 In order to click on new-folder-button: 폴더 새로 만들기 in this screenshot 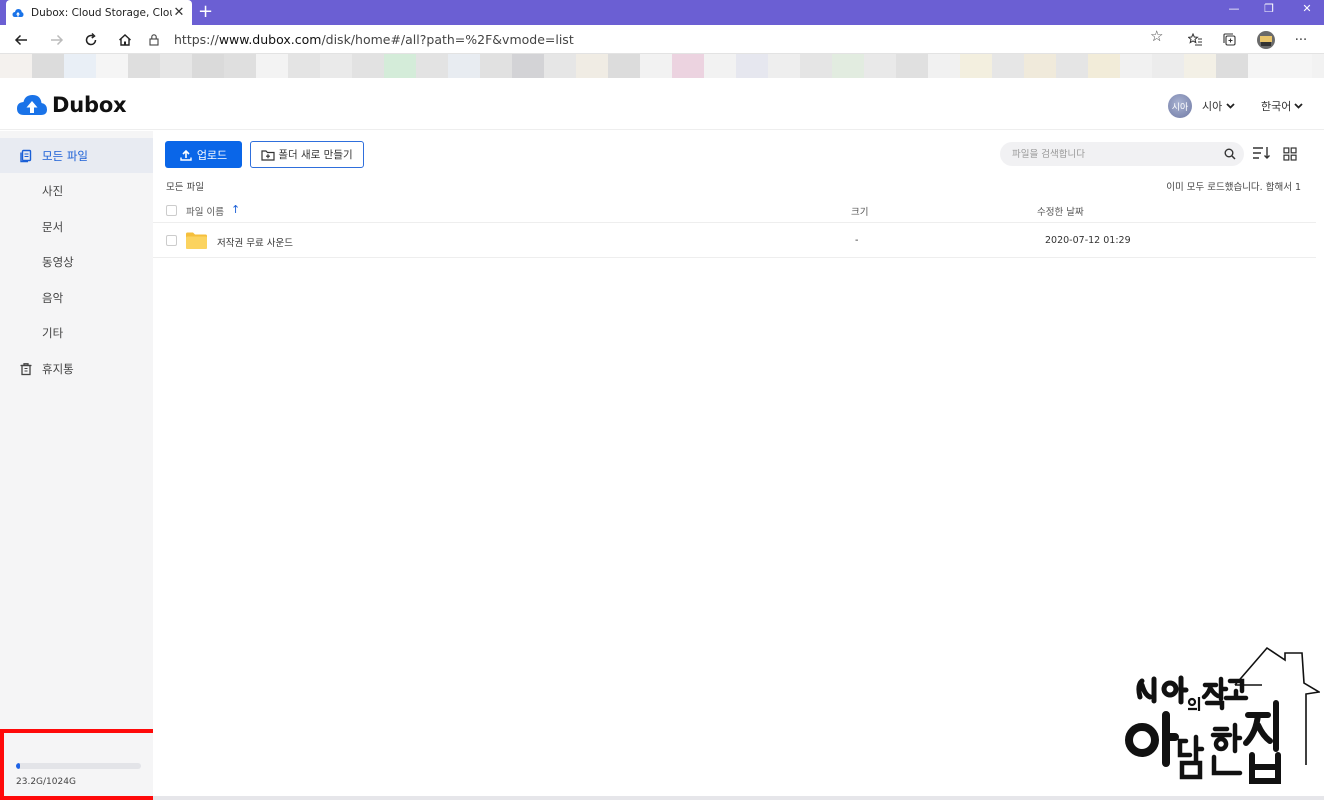, I will do `click(307, 154)`.